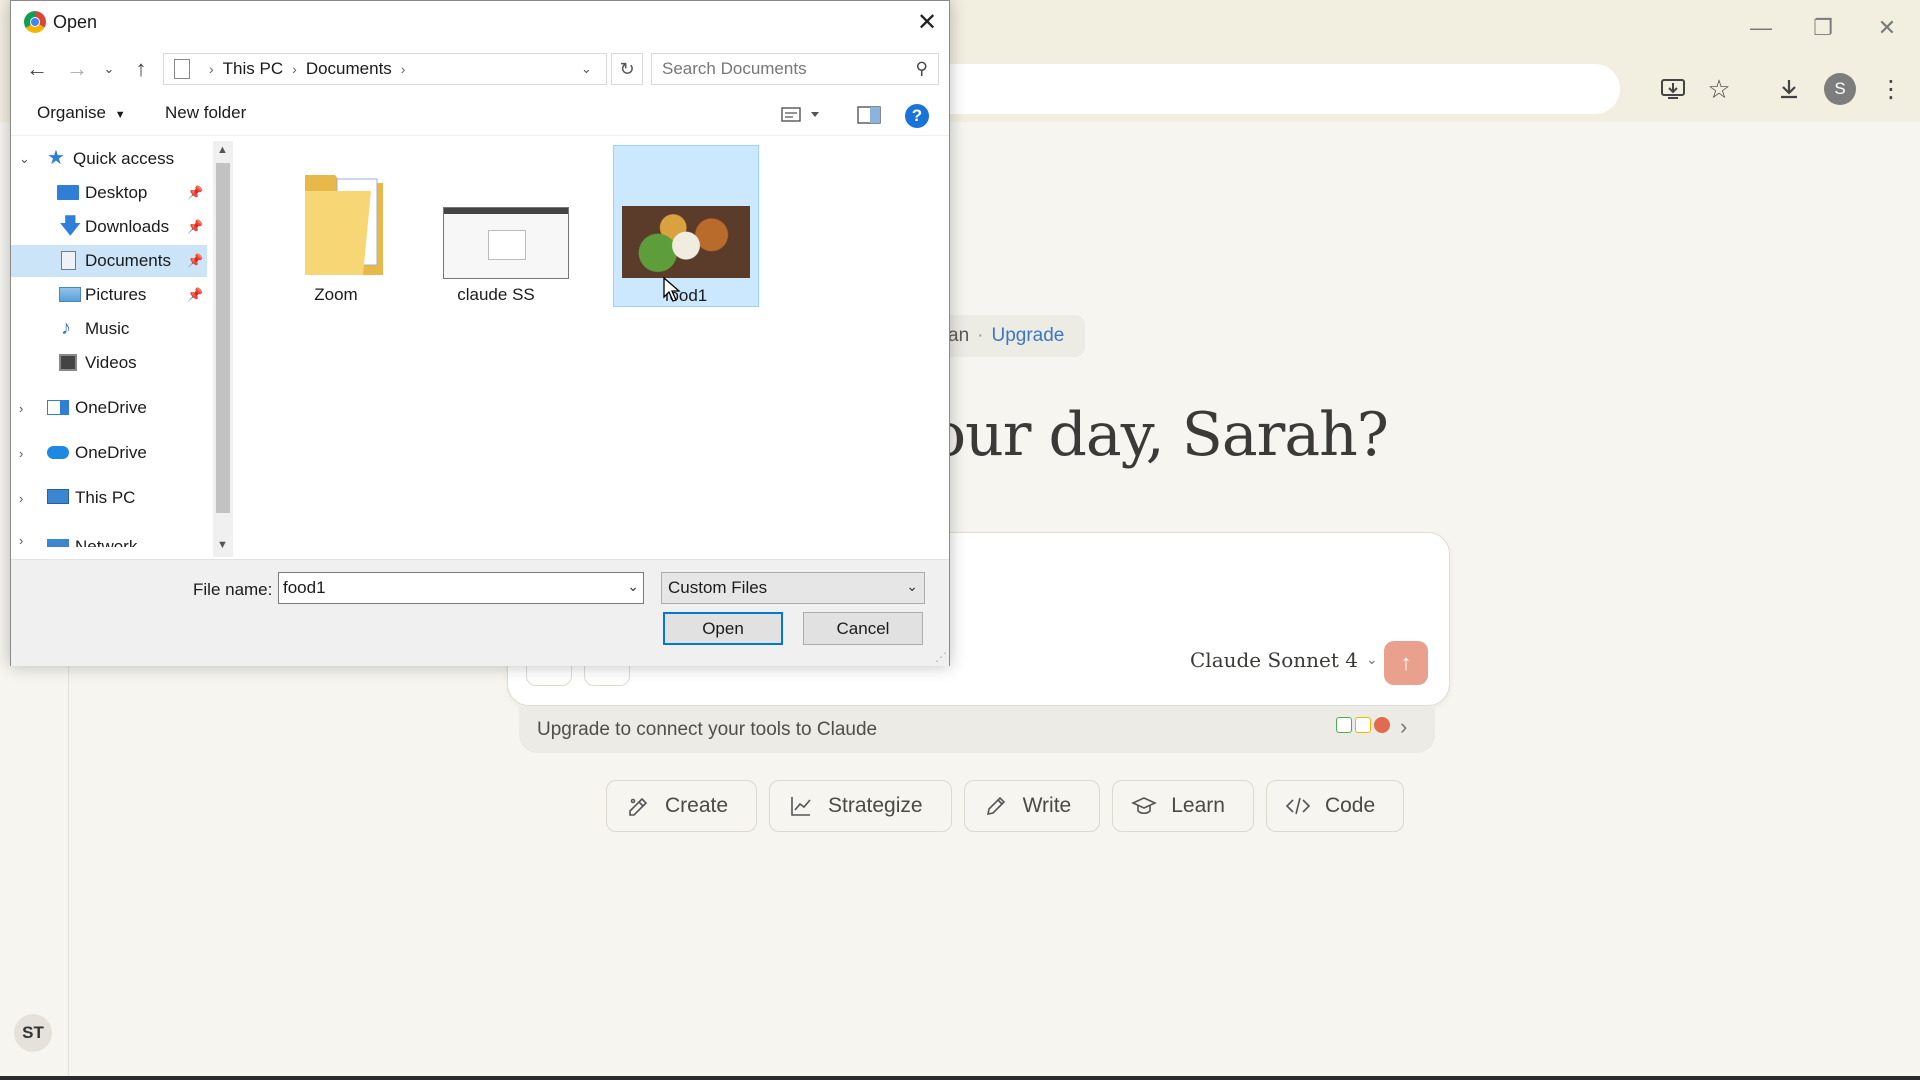  I want to click on chip-strategize: Strategize, so click(860, 806).